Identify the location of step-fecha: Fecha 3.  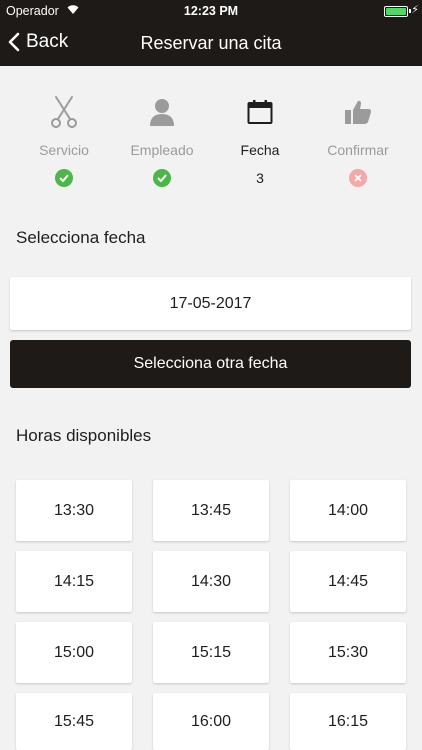
(260, 140).